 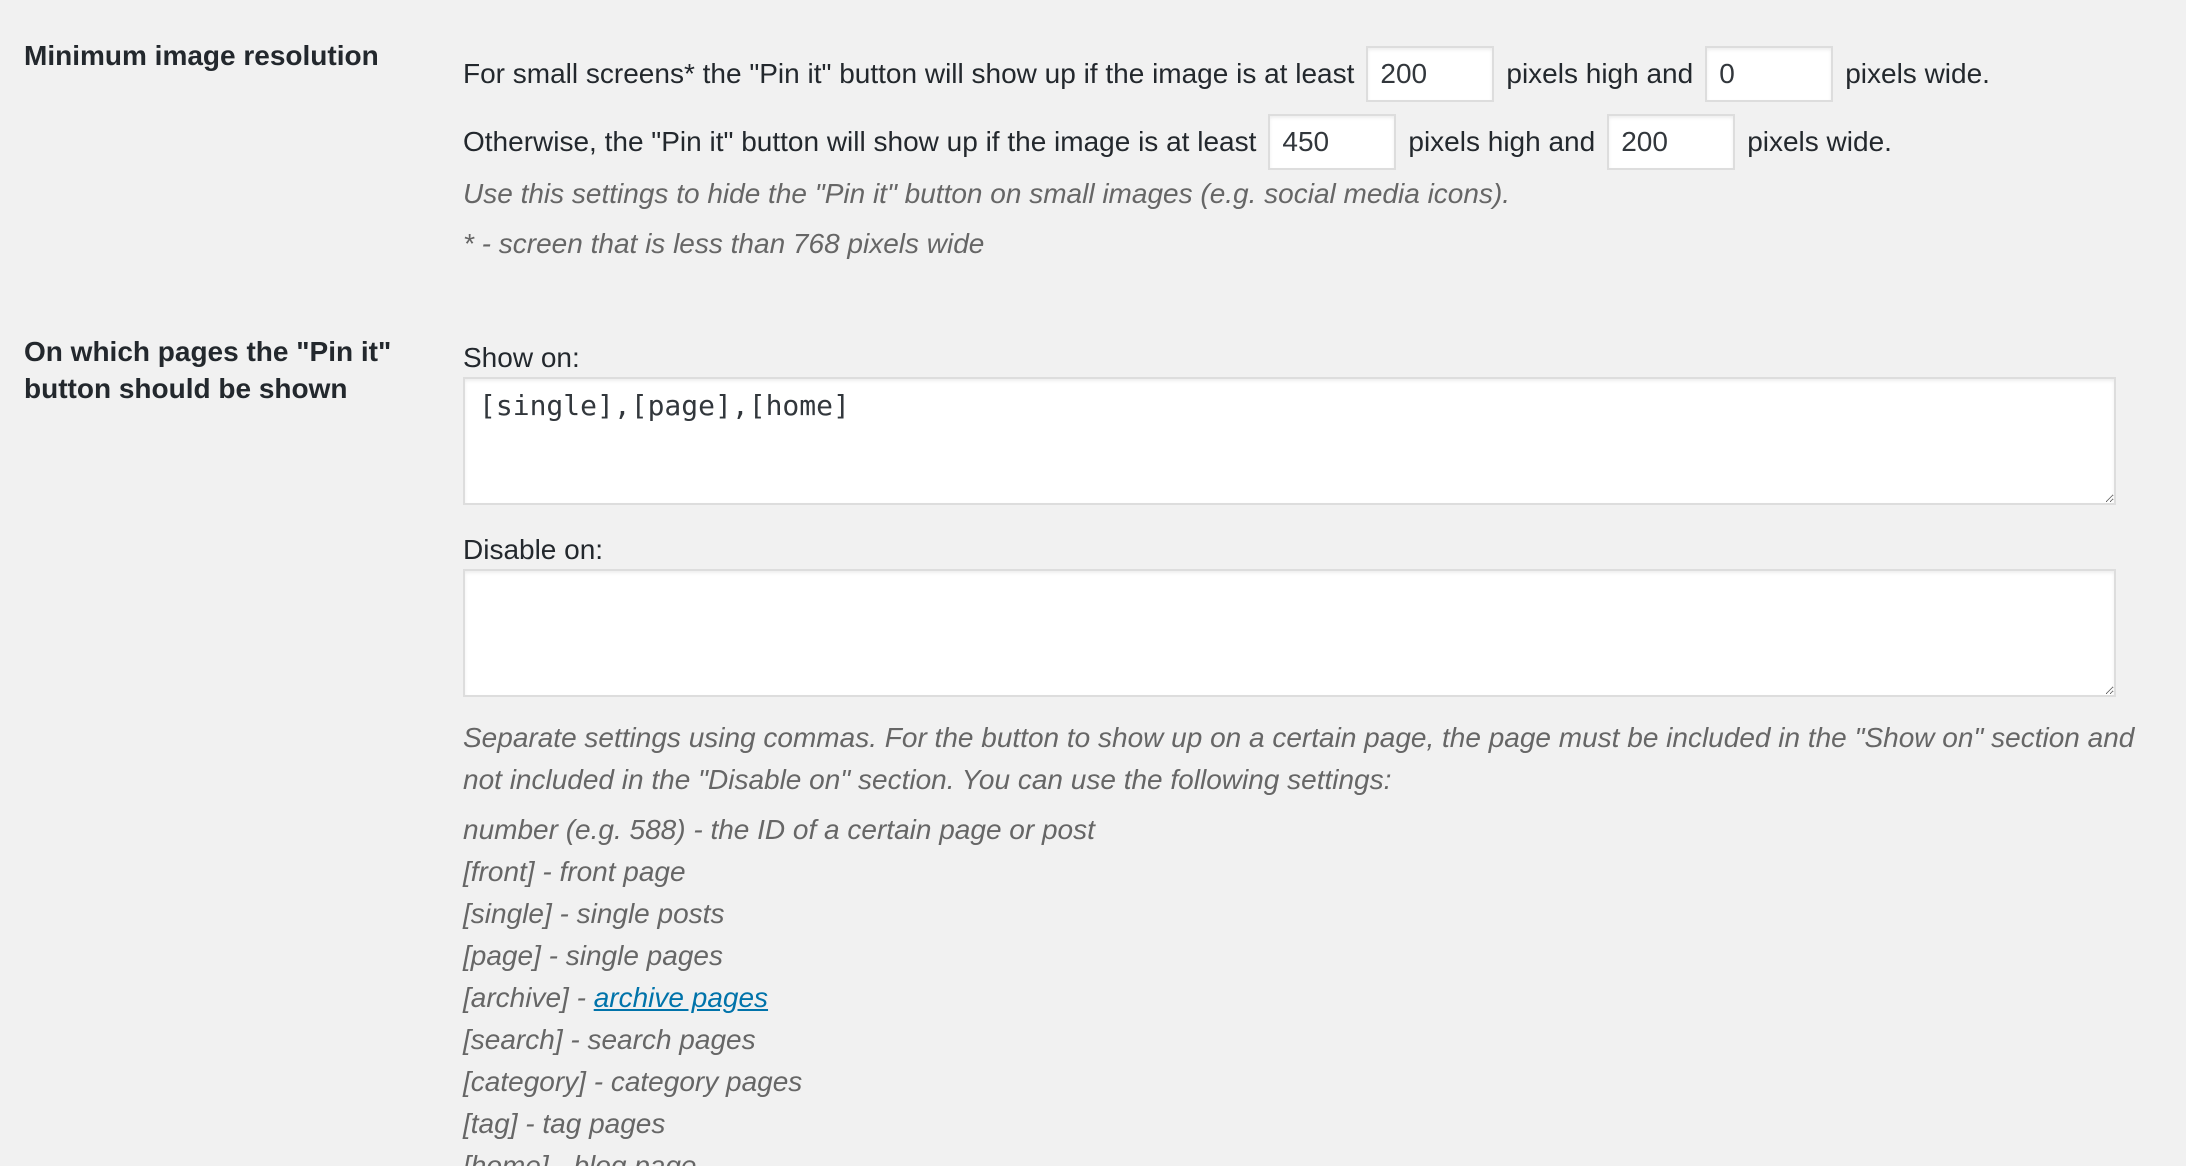 What do you see at coordinates (1819, 141) in the screenshot?
I see `otherwise-suffix: pixels wide.` at bounding box center [1819, 141].